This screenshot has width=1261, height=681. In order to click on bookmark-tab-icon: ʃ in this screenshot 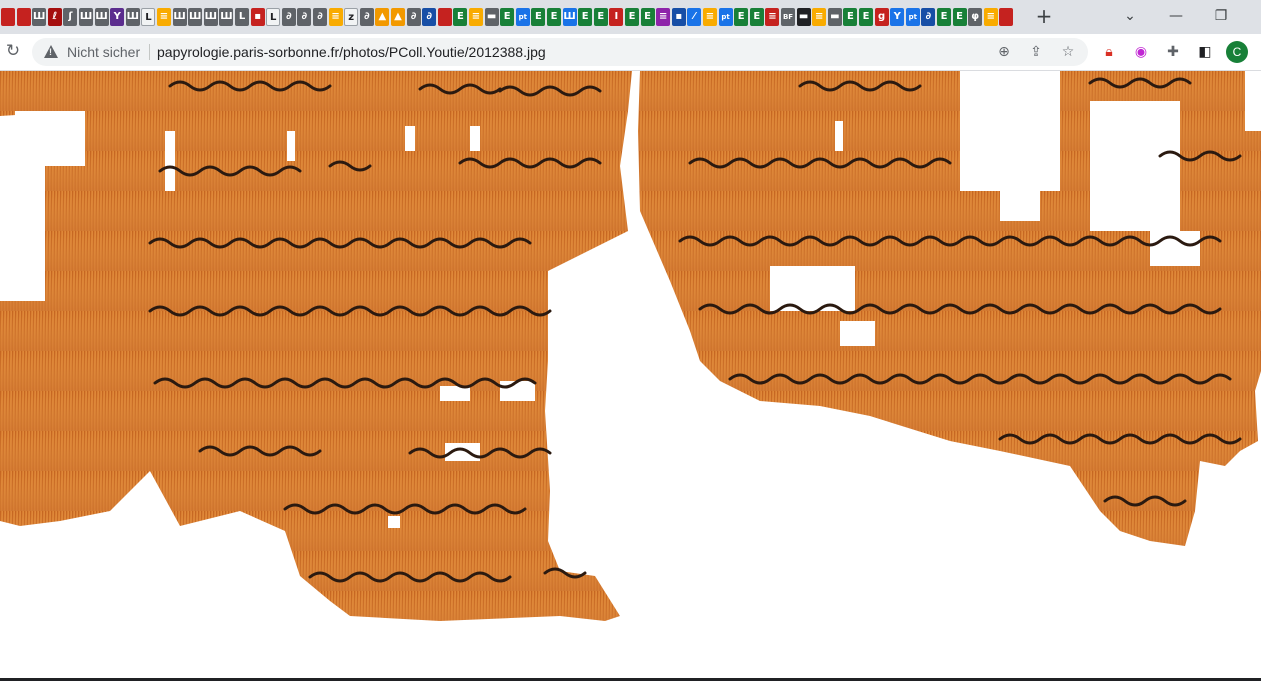, I will do `click(70, 17)`.